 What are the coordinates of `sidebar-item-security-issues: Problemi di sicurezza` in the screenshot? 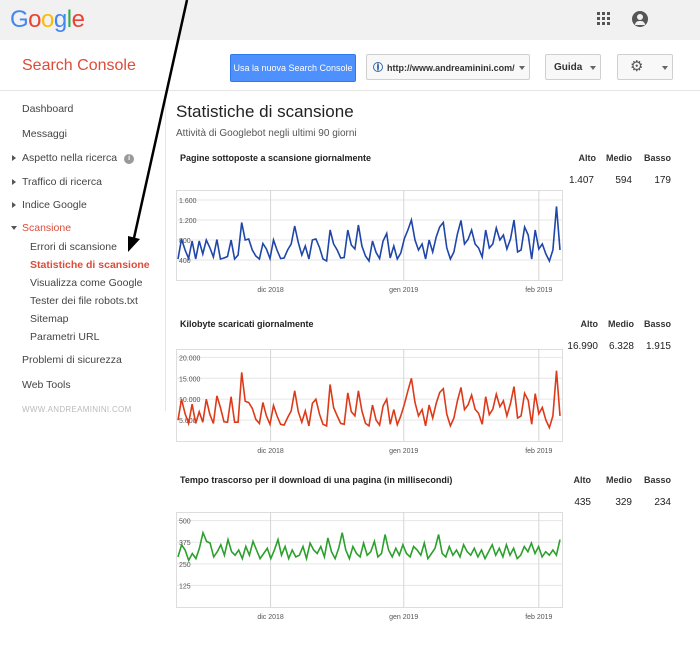 It's located at (72, 360).